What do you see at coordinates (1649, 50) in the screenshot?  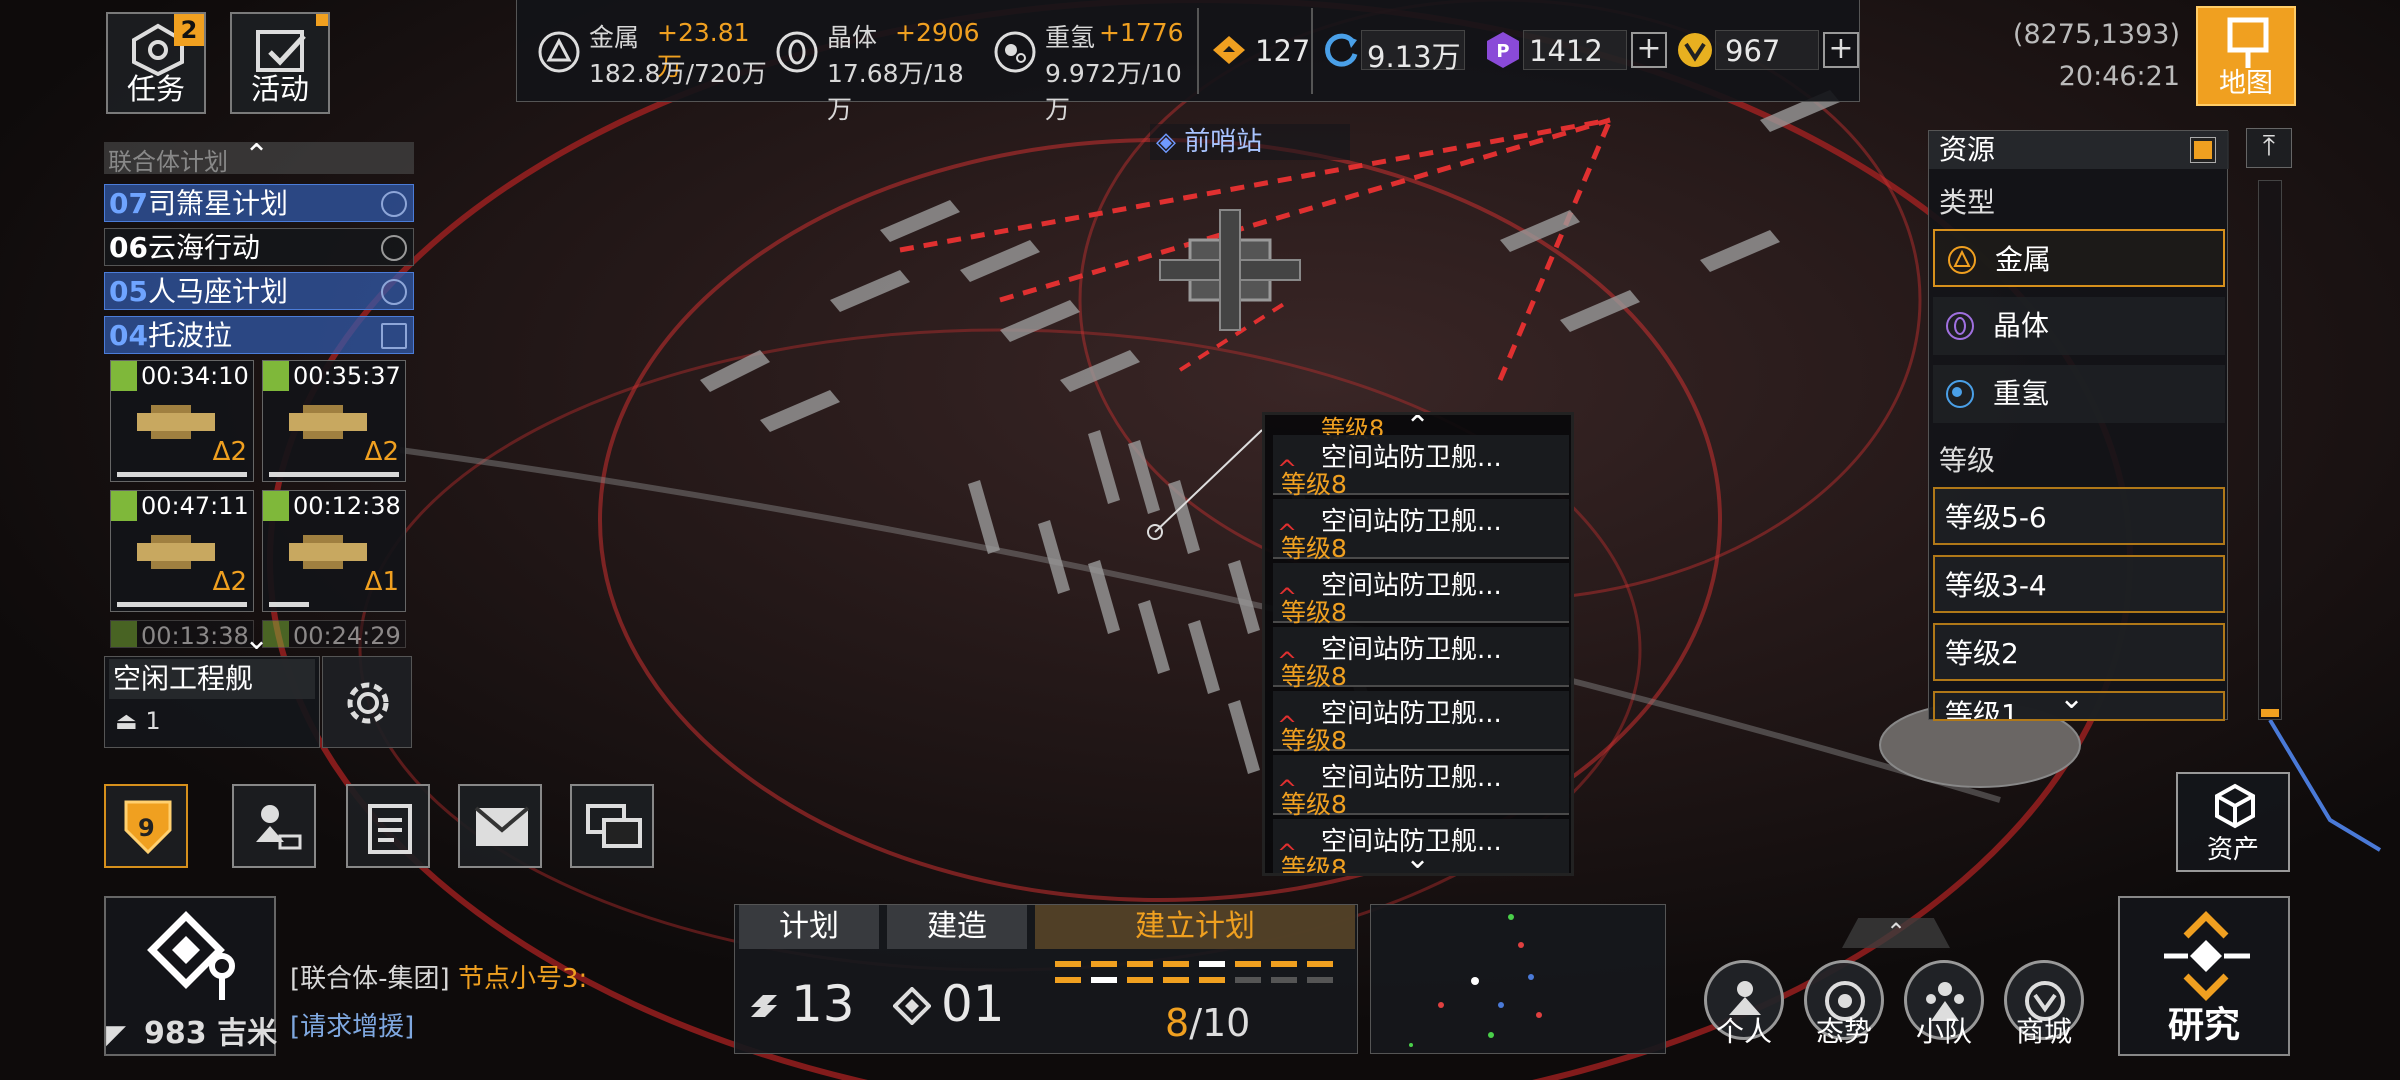 I see `add-purple-button: +` at bounding box center [1649, 50].